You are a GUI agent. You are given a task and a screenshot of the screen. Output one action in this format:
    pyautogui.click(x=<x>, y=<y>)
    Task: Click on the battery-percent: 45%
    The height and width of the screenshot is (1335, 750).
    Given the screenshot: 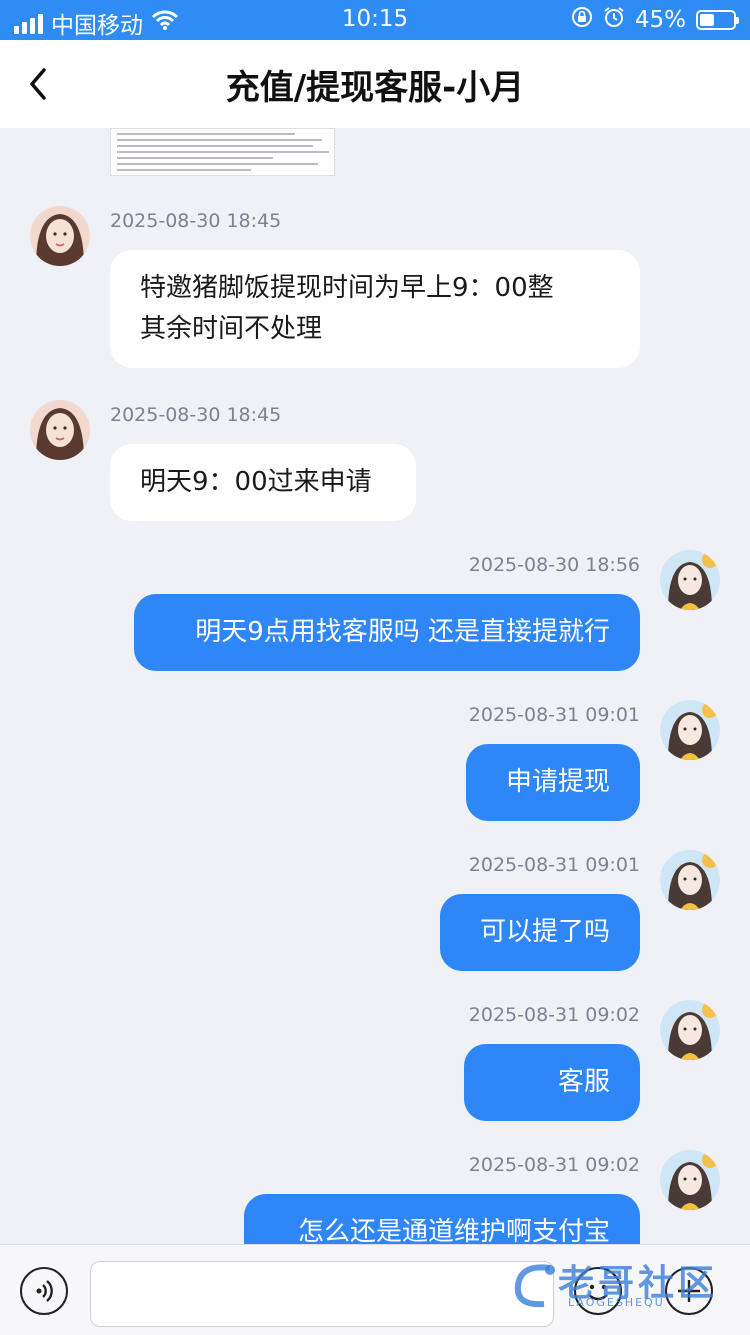 What is the action you would take?
    pyautogui.click(x=660, y=20)
    